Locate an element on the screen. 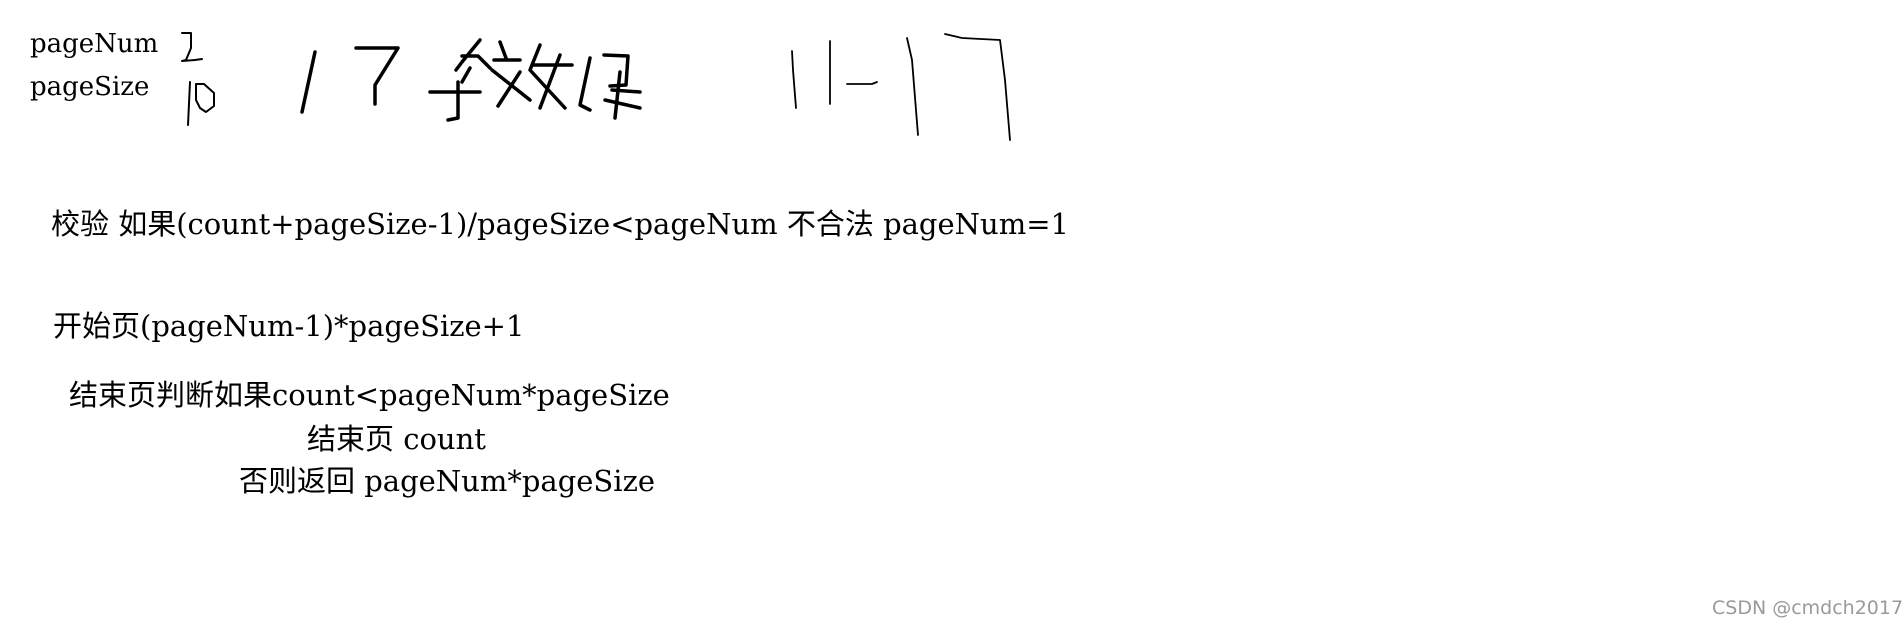  start-page-formula: 开始页(pageNum-1)*pageSize+1 is located at coordinates (289, 326).